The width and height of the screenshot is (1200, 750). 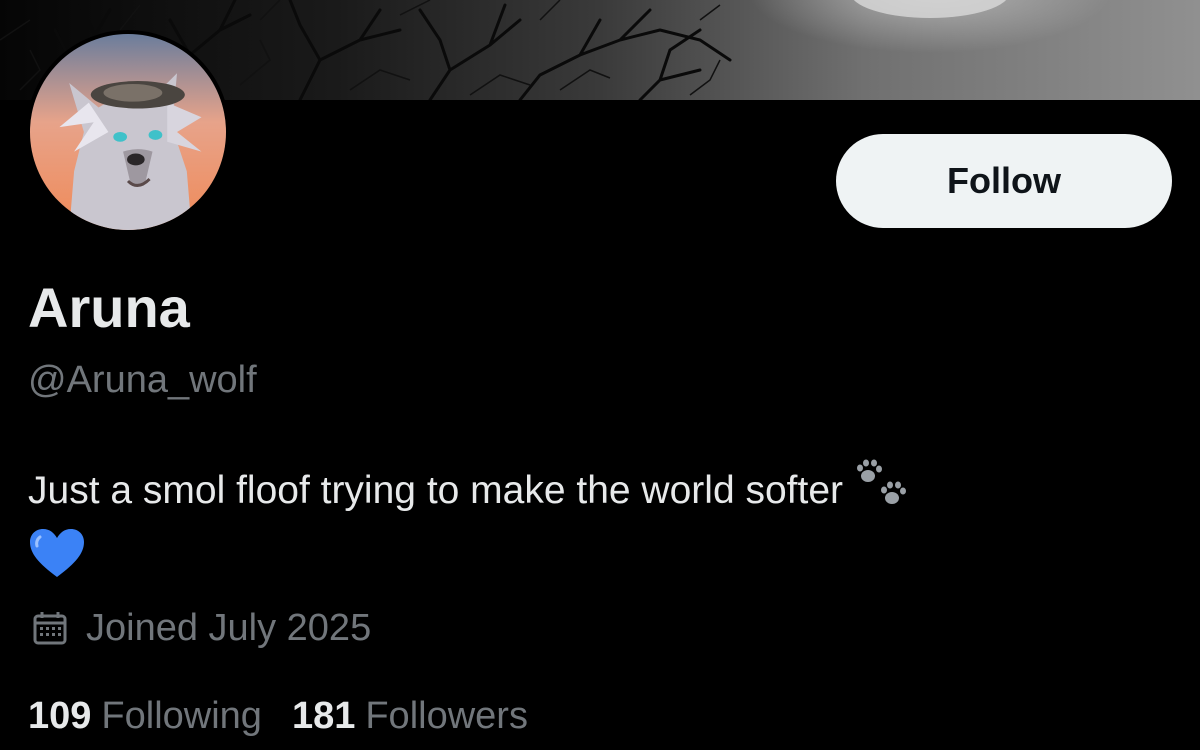 I want to click on calendar-icon, so click(x=50, y=628).